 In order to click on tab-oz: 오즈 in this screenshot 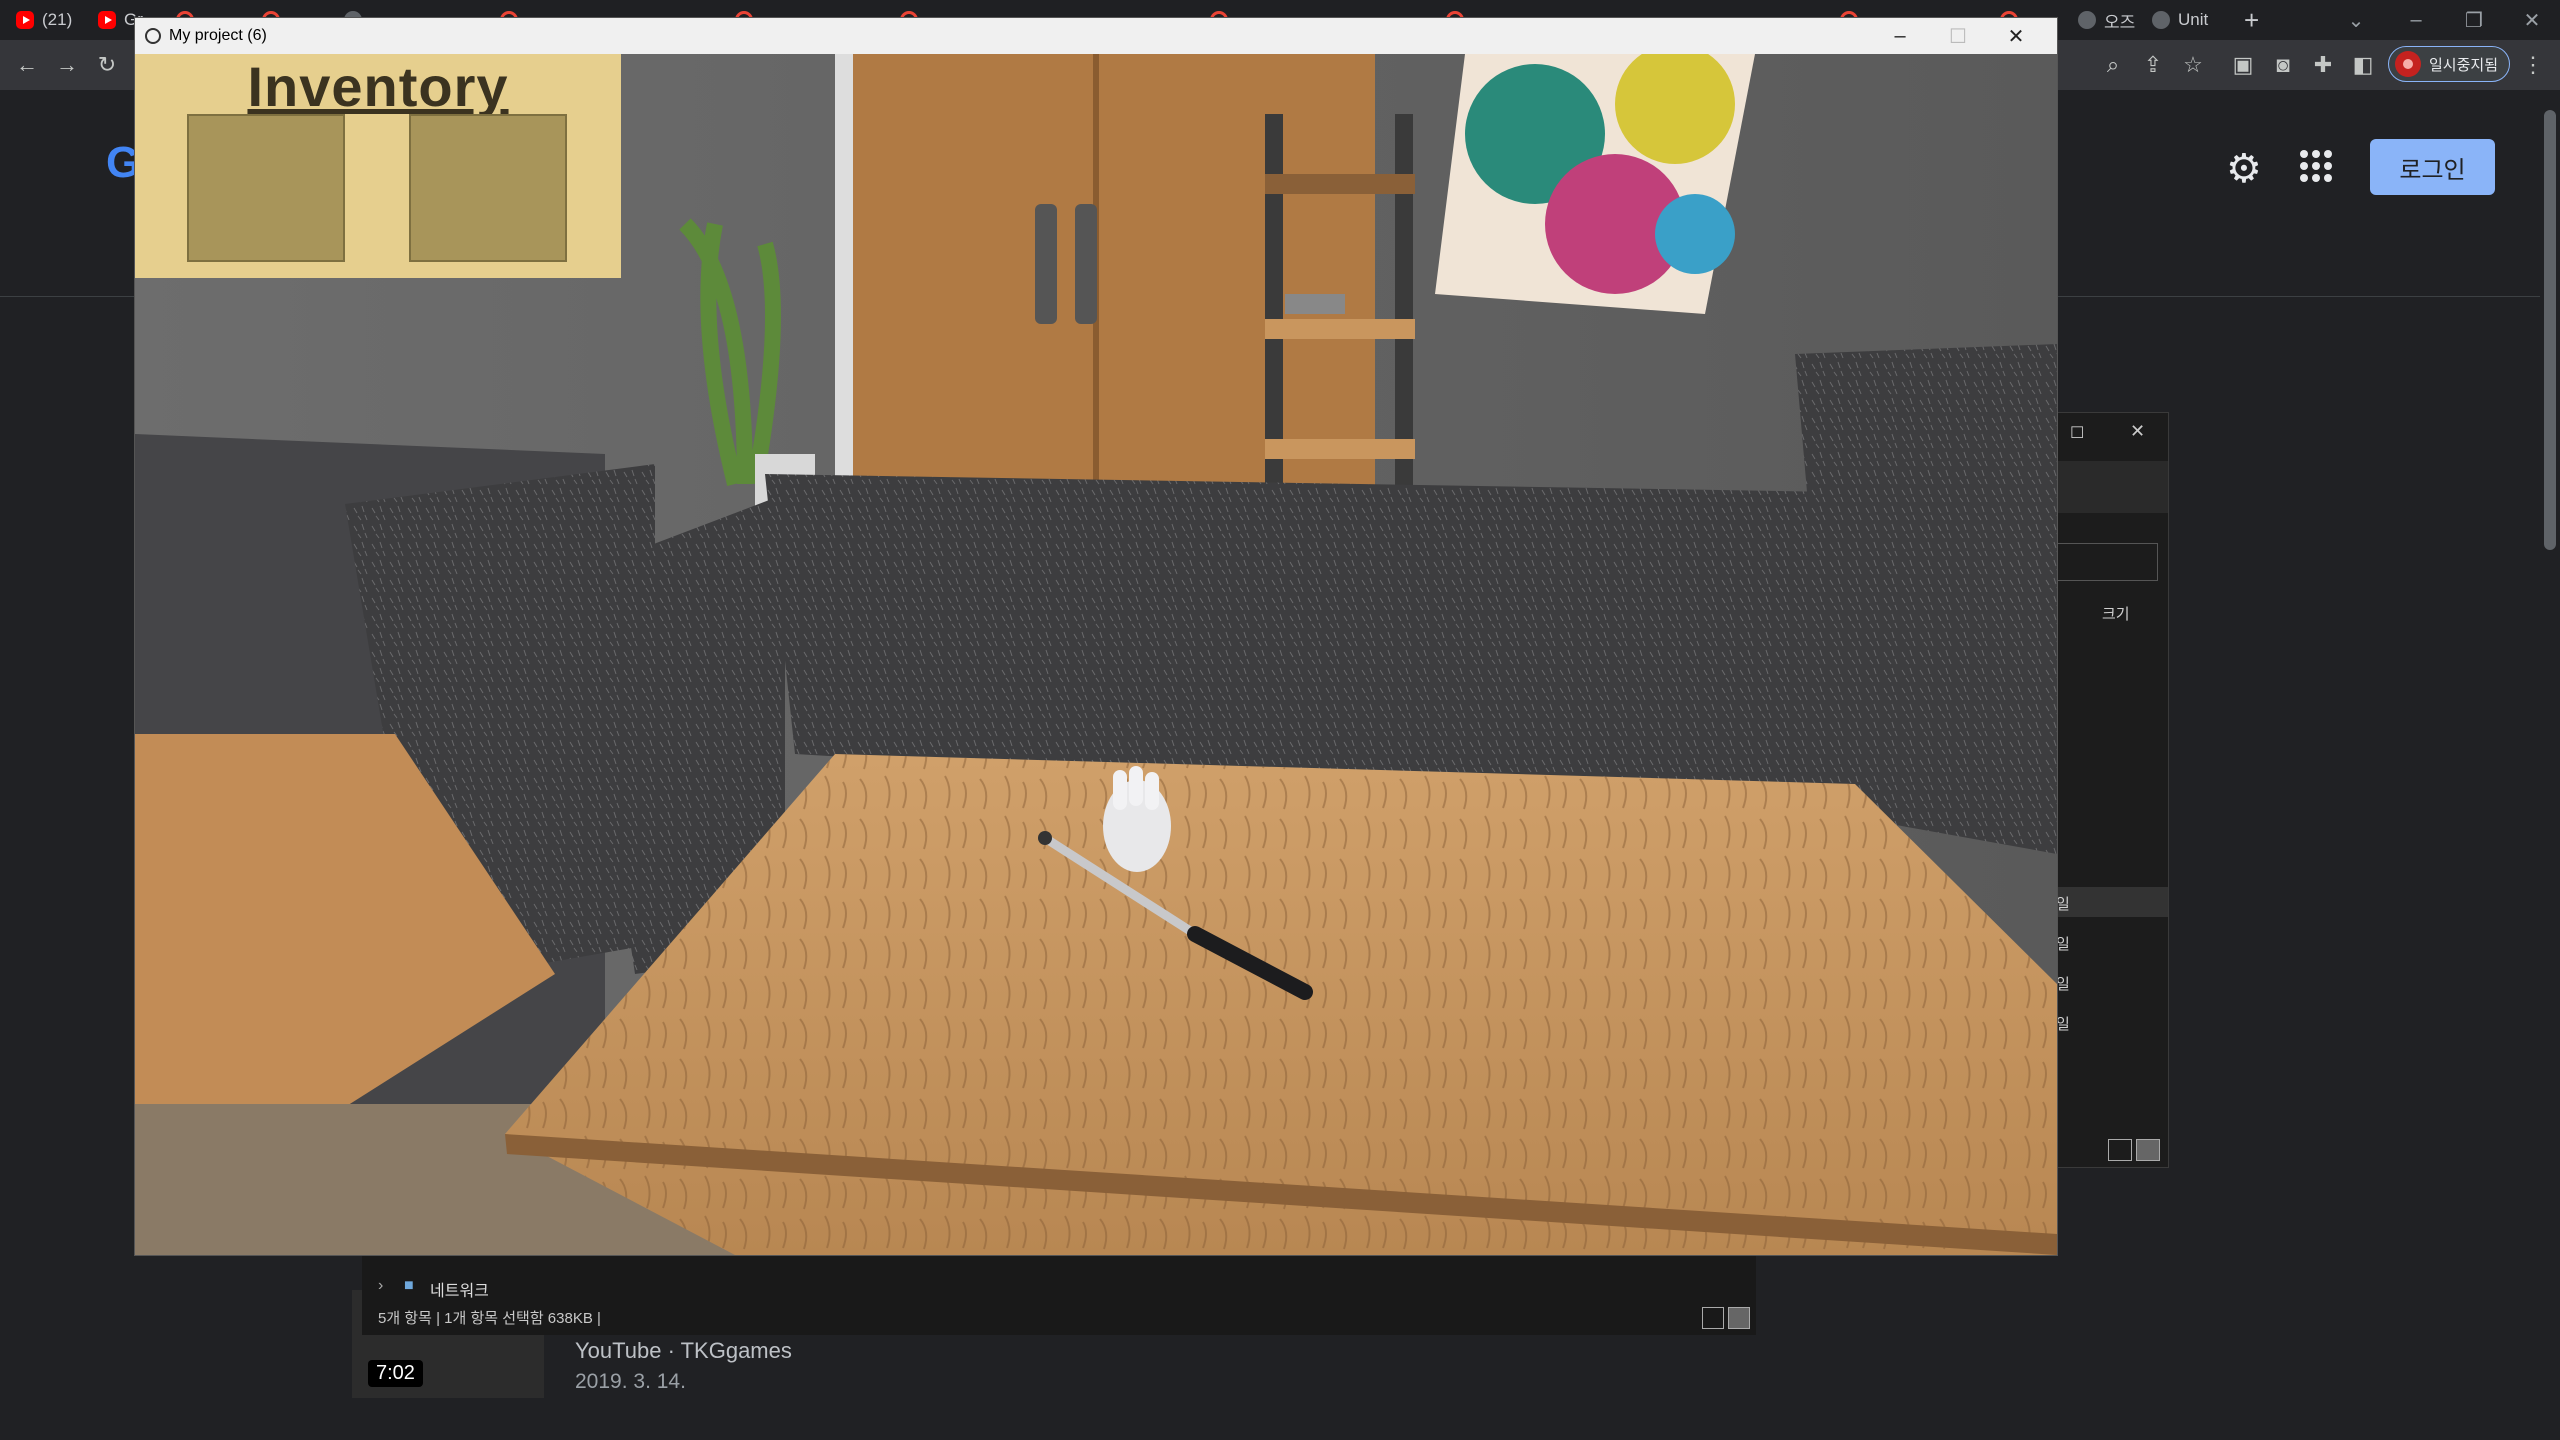, I will do `click(2106, 20)`.